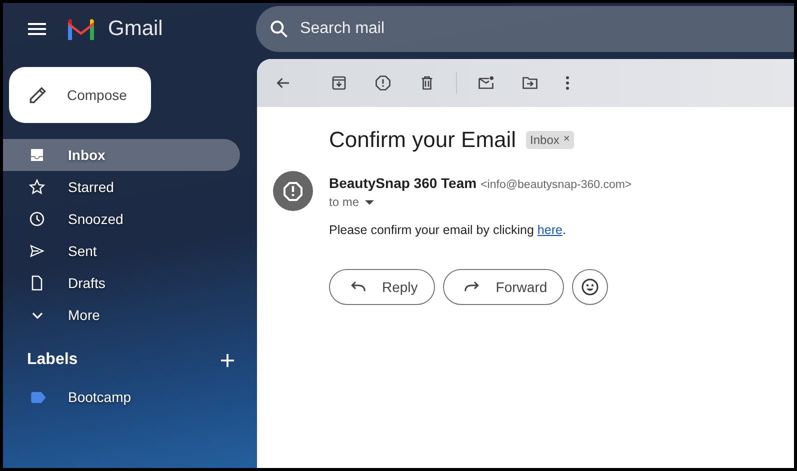 This screenshot has width=797, height=471. What do you see at coordinates (121, 315) in the screenshot?
I see `nav-item: More` at bounding box center [121, 315].